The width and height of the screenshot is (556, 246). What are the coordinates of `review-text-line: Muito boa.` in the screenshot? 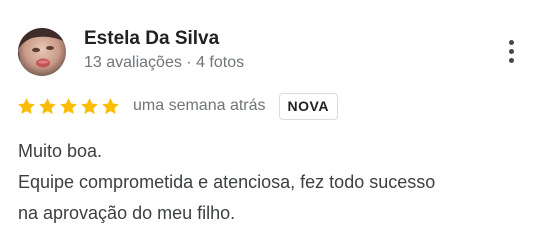 It's located at (60, 151).